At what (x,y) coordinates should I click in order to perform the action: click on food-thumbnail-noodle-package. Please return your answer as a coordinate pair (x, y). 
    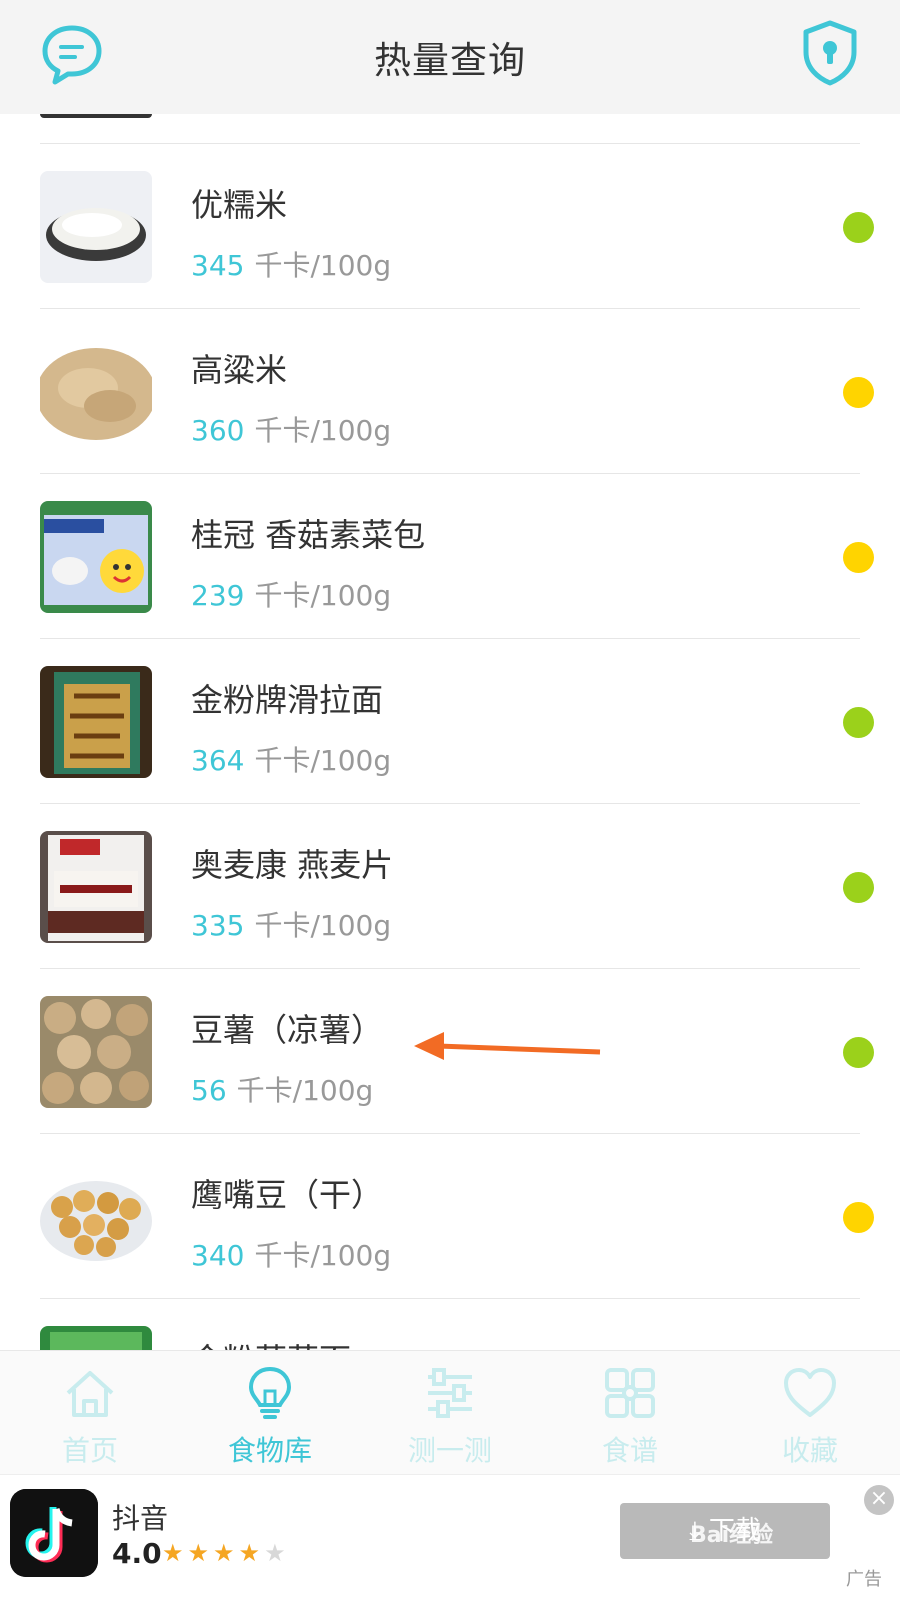
    Looking at the image, I should click on (96, 722).